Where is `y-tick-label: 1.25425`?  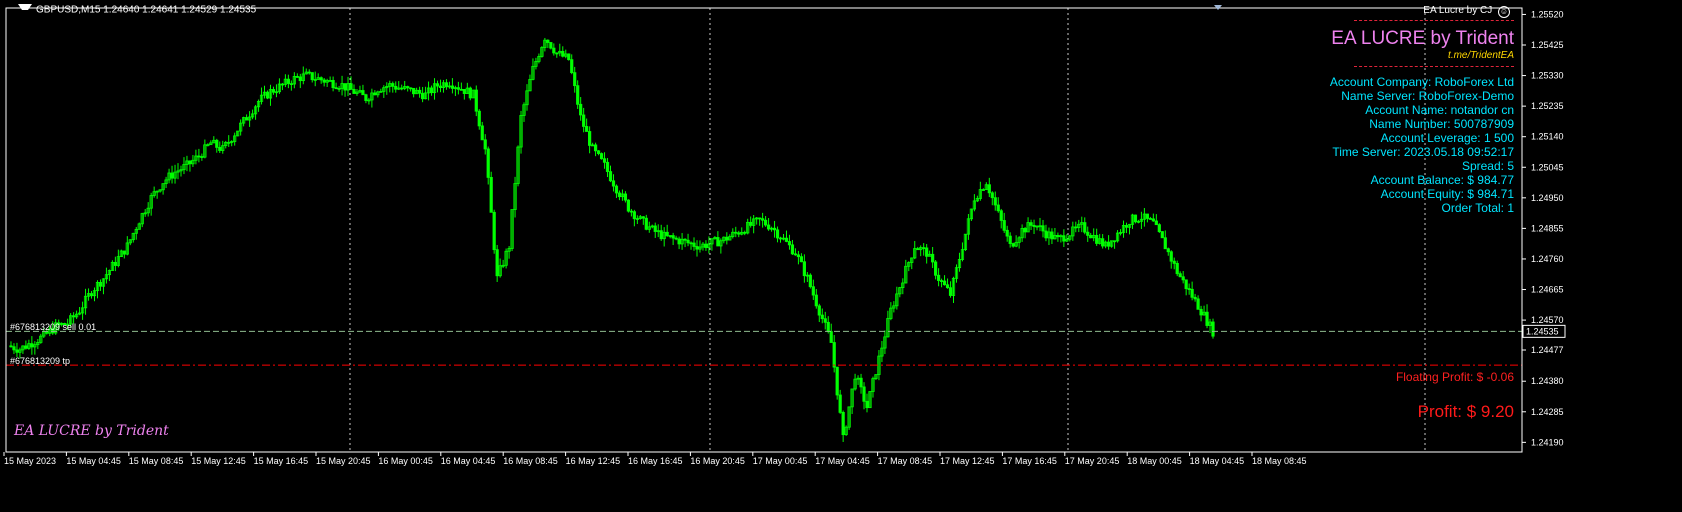 y-tick-label: 1.25425 is located at coordinates (1547, 45).